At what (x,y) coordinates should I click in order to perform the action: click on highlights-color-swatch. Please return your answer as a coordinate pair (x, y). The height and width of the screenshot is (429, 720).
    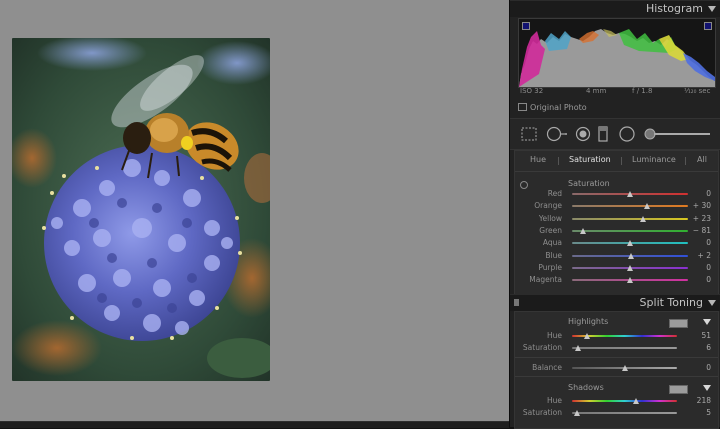
    Looking at the image, I should click on (678, 323).